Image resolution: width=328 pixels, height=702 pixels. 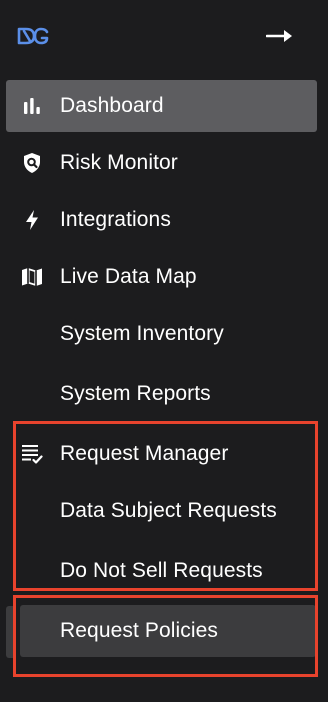 I want to click on map-icon, so click(x=32, y=277).